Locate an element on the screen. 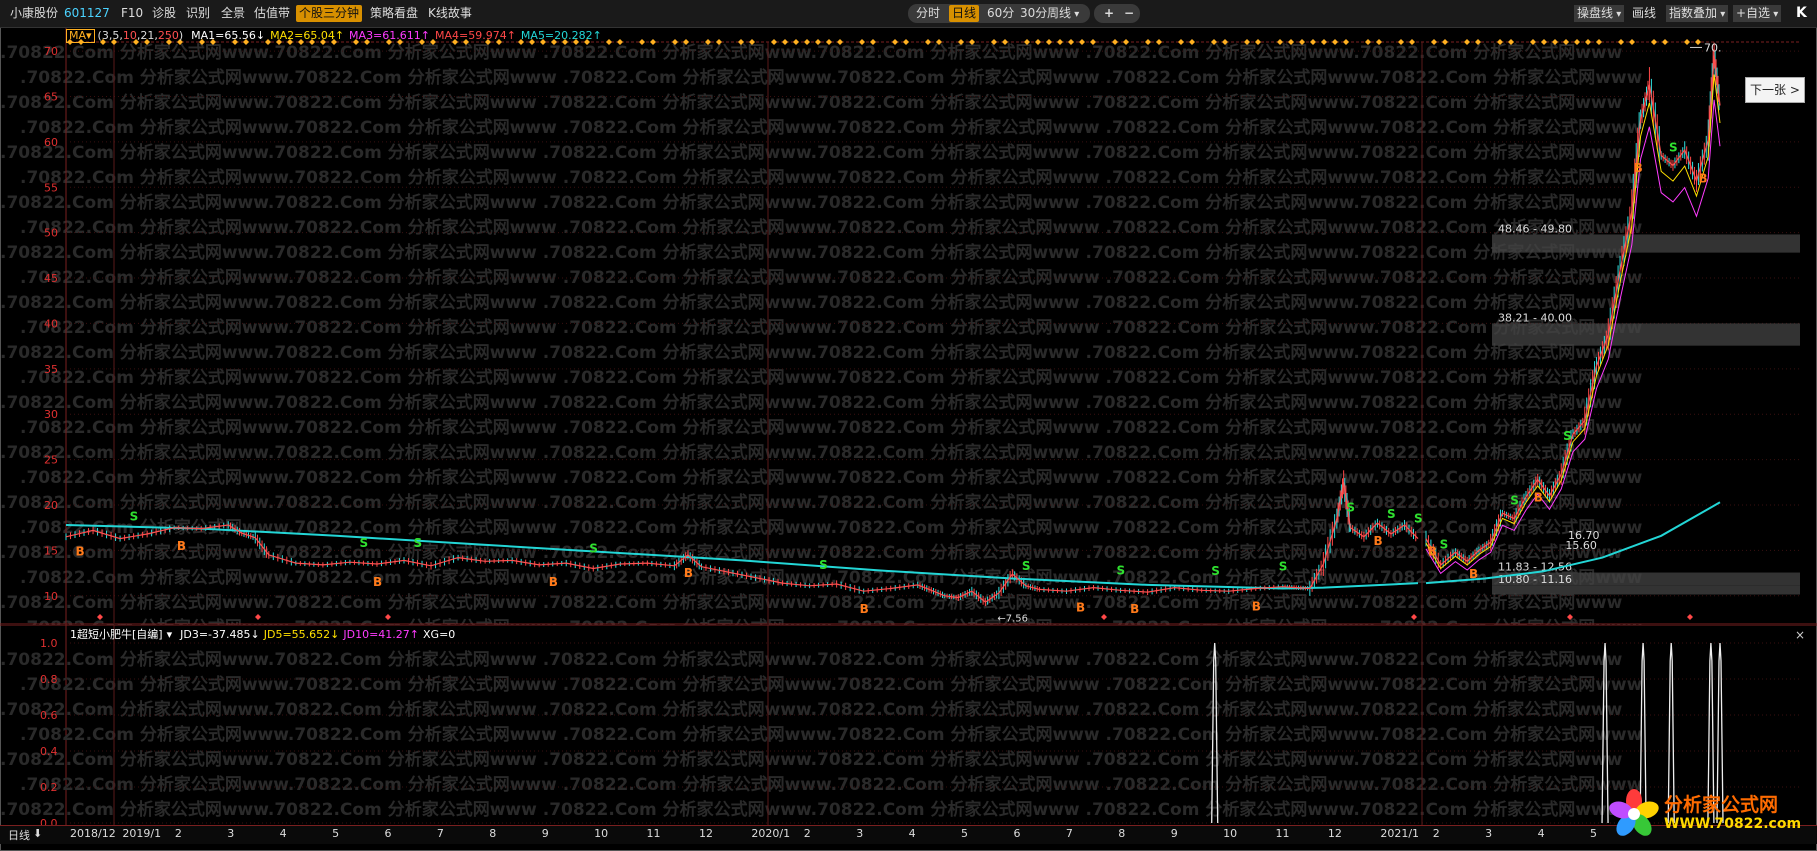  high-label: 70. is located at coordinates (1713, 47).